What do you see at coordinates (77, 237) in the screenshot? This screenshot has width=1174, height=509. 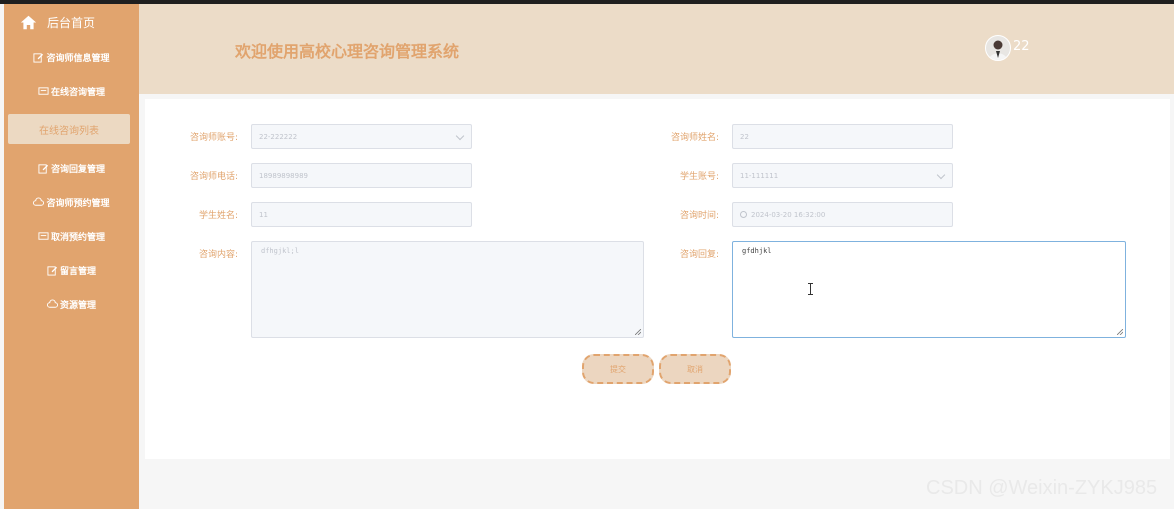 I see `sidebar-item-label: 取消预约管理` at bounding box center [77, 237].